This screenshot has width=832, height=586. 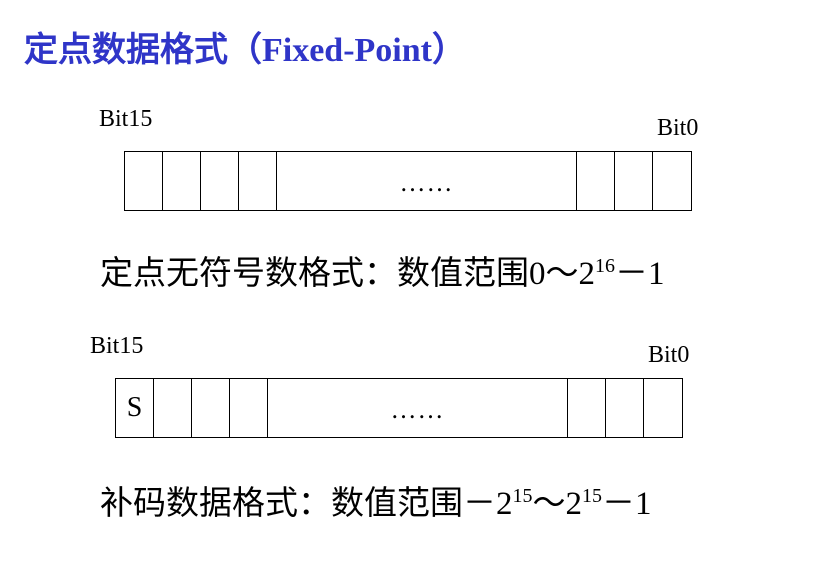 I want to click on unsigned-range-start: 0～2, so click(x=562, y=274).